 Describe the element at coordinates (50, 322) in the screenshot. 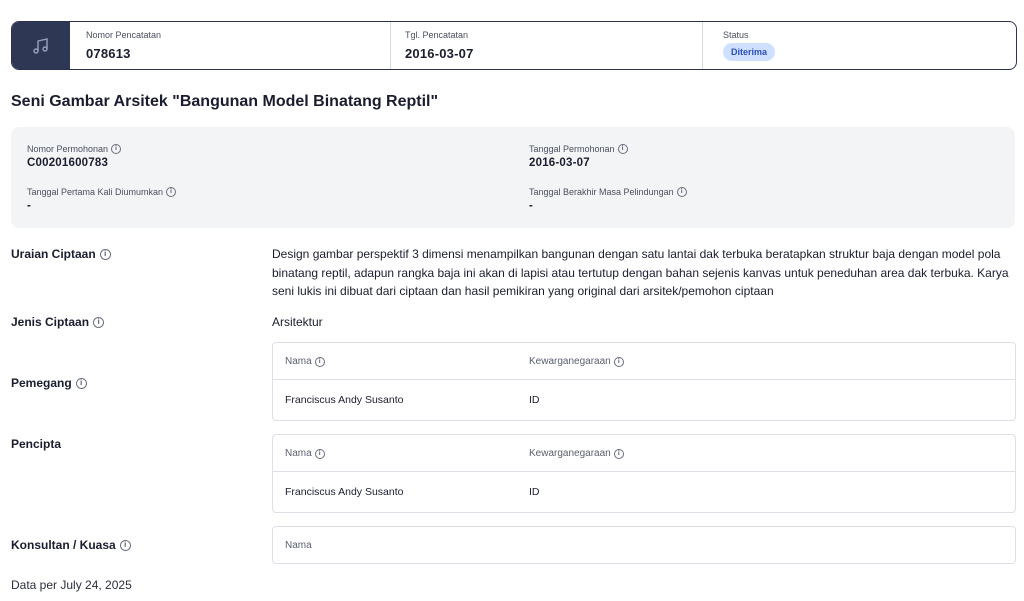

I see `jenis-ciptaan-label-text: Jenis Ciptaan` at that location.